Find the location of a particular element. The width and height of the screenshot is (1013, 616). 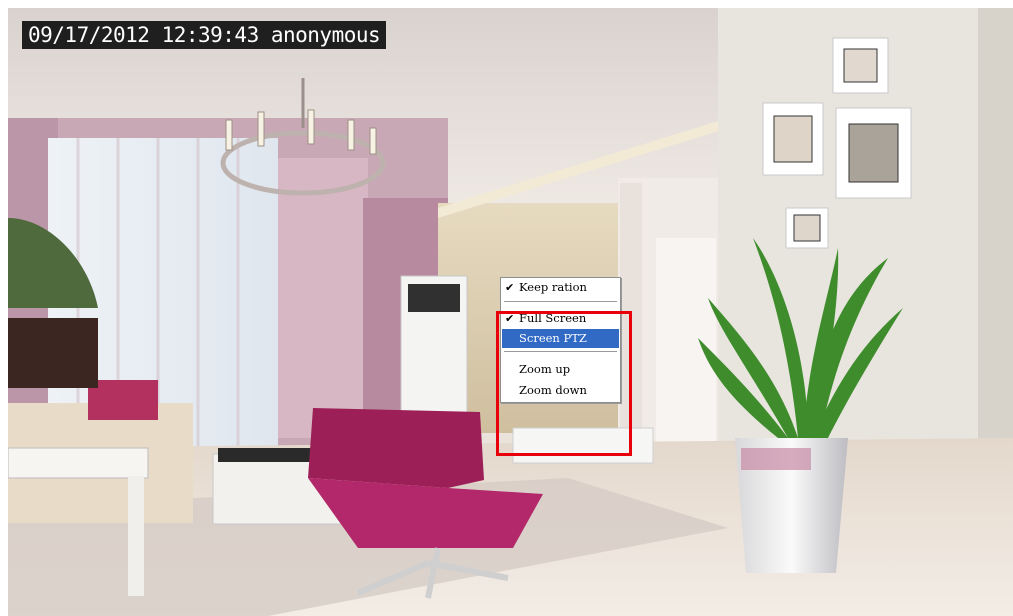

menu-item-full-screen: ✔ Full Screen is located at coordinates (560, 318).